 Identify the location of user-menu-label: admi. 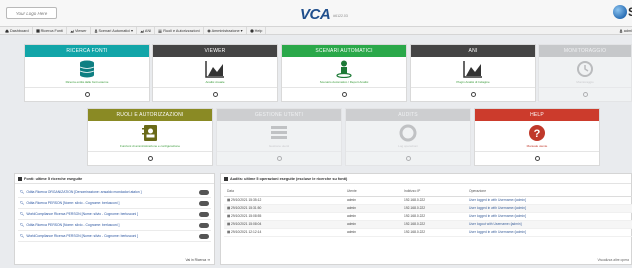
(627, 31).